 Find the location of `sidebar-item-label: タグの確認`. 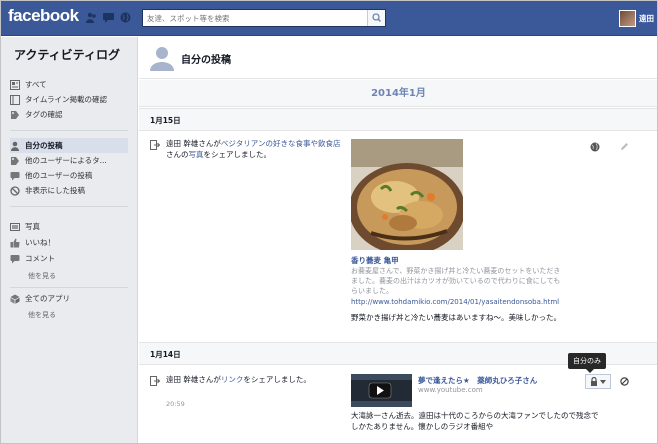

sidebar-item-label: タグの確認 is located at coordinates (44, 114).